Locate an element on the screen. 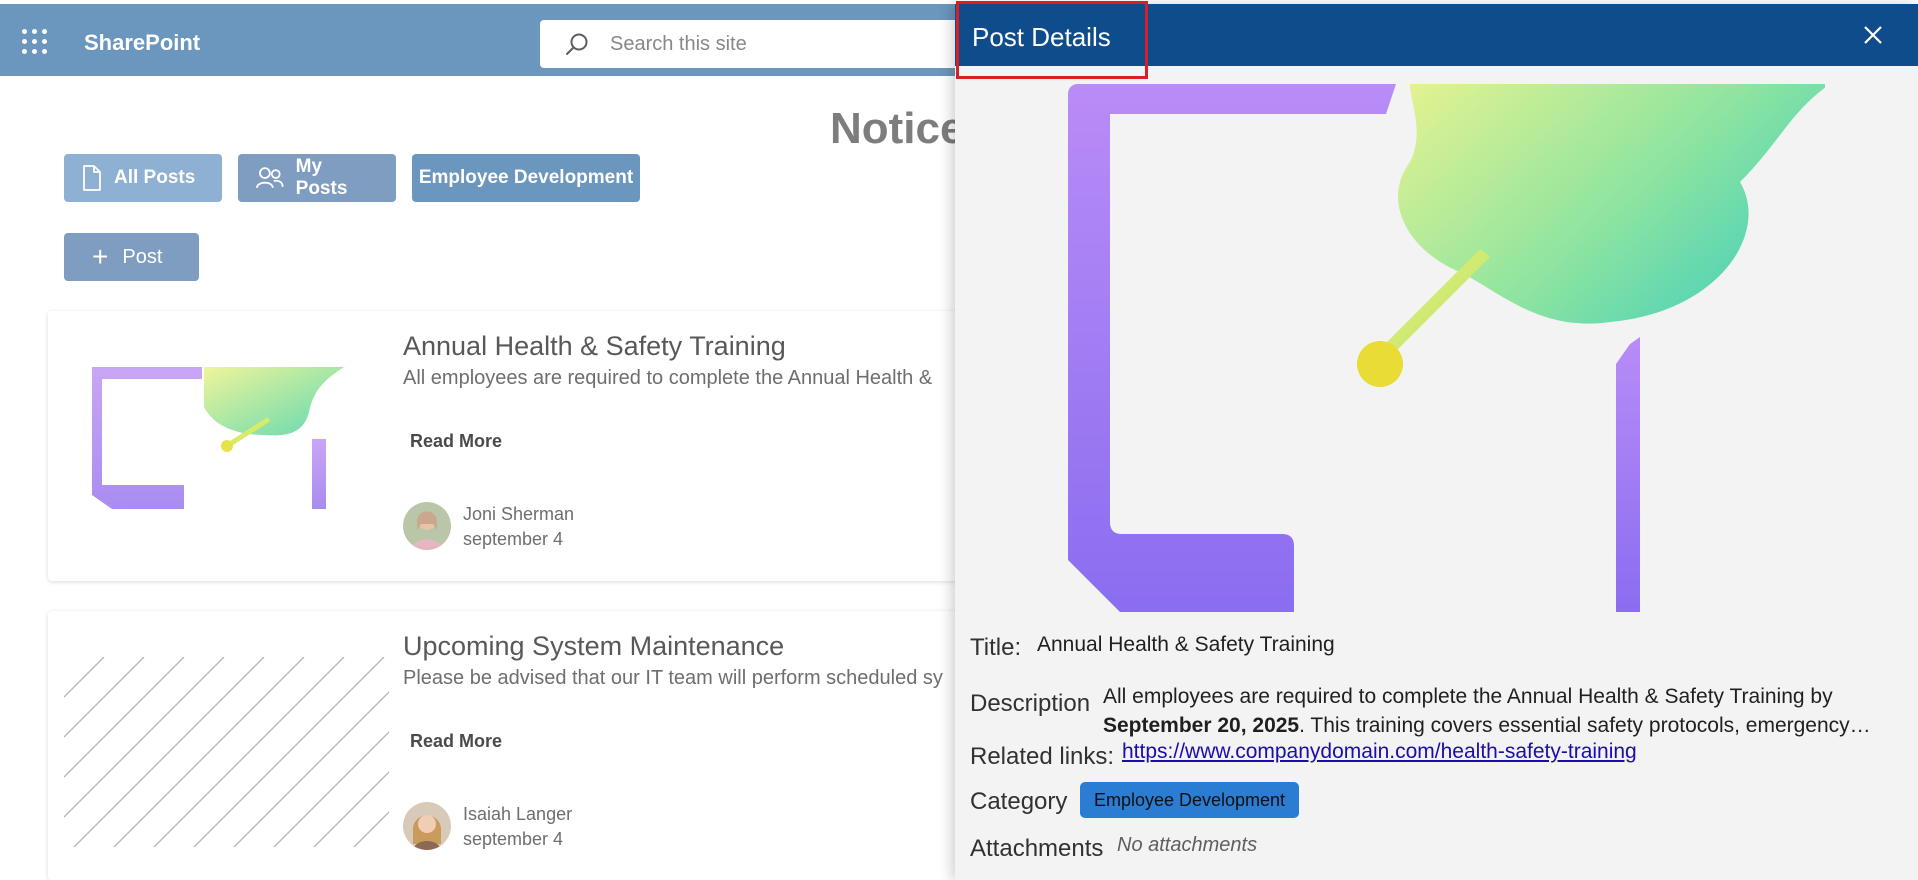  post-title: Annual Health & Safety Training is located at coordinates (594, 346).